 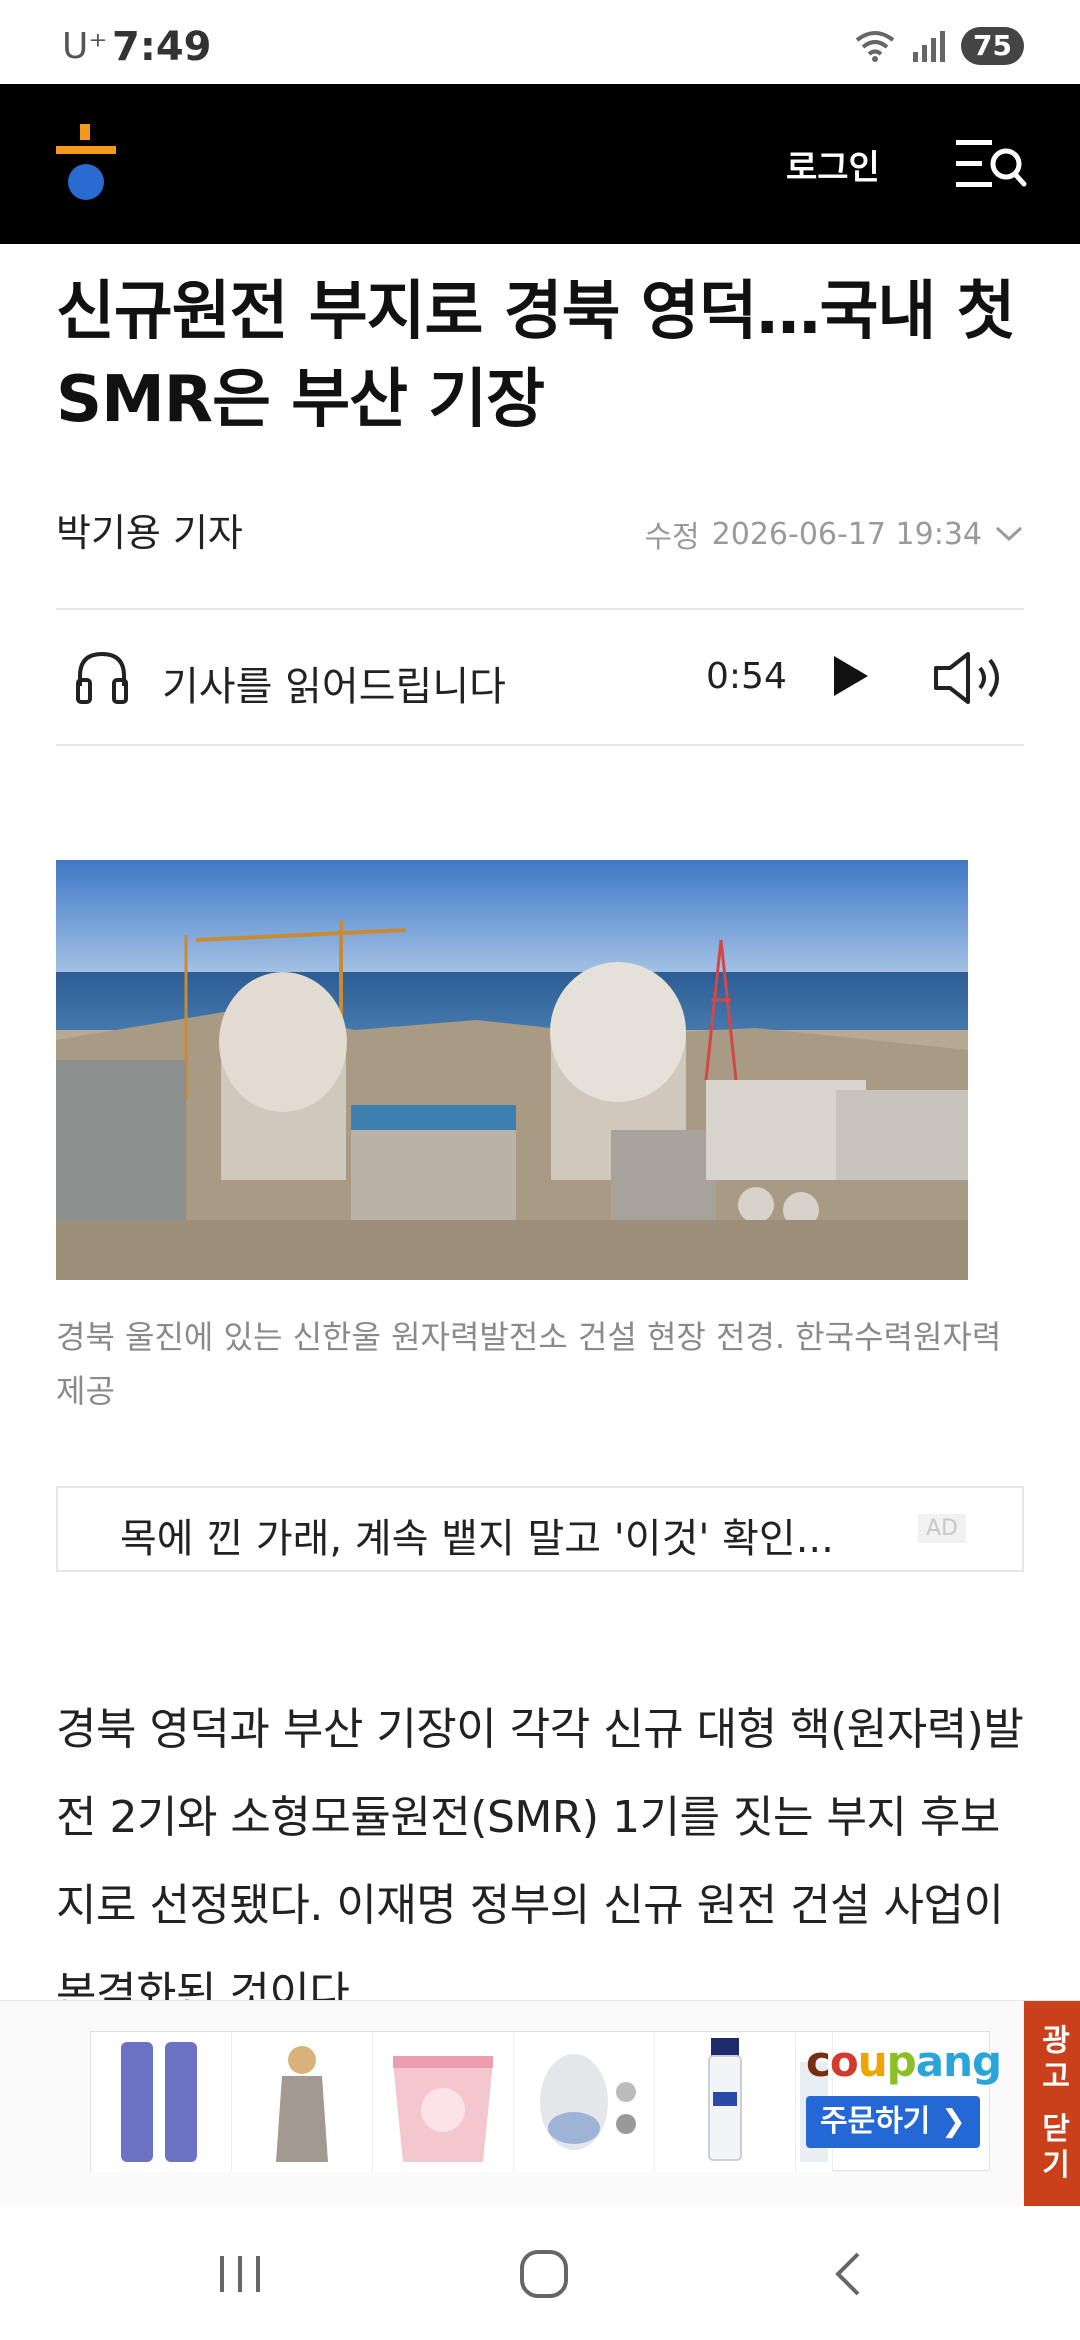 I want to click on ad-close-button: 광고 닫기, so click(x=1052, y=2104).